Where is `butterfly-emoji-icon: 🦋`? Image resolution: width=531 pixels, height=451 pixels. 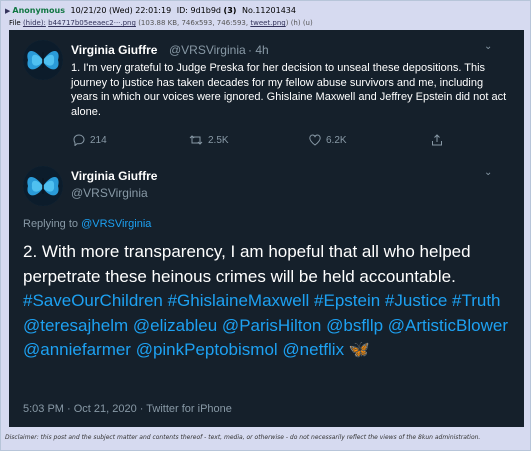
butterfly-emoji-icon: 🦋 is located at coordinates (359, 349).